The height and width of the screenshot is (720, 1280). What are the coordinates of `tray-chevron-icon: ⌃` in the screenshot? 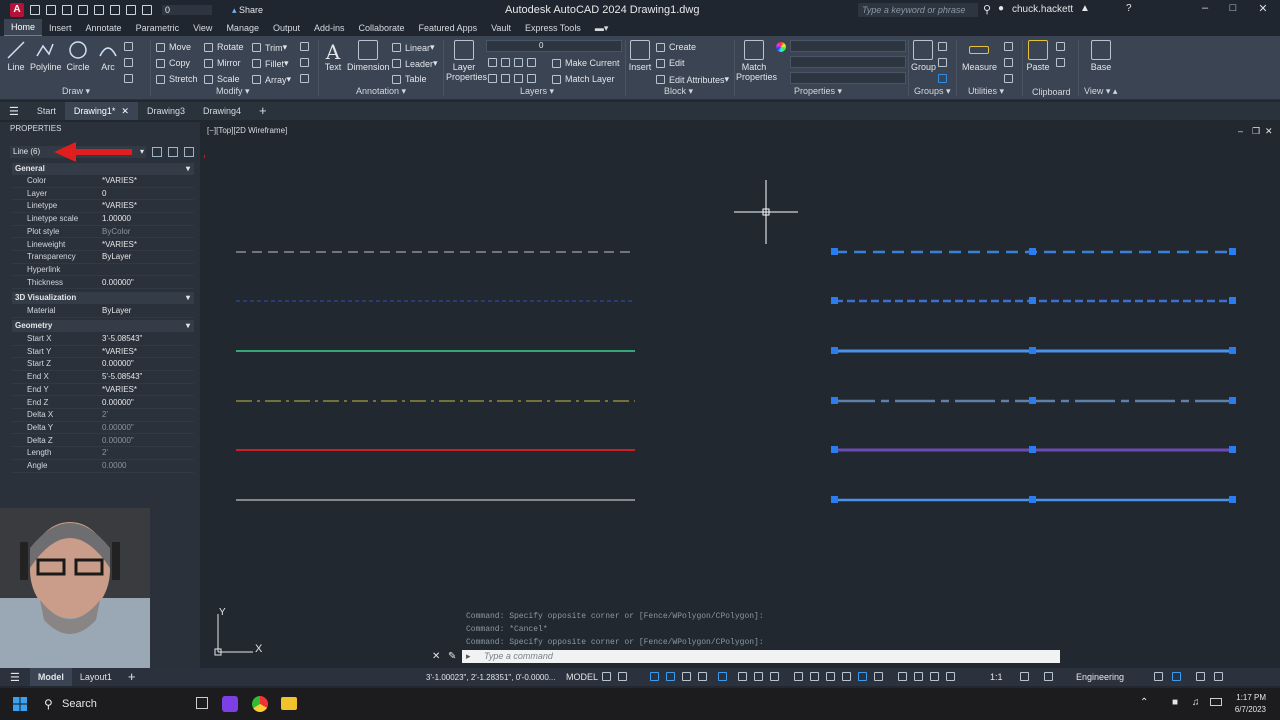 It's located at (1144, 702).